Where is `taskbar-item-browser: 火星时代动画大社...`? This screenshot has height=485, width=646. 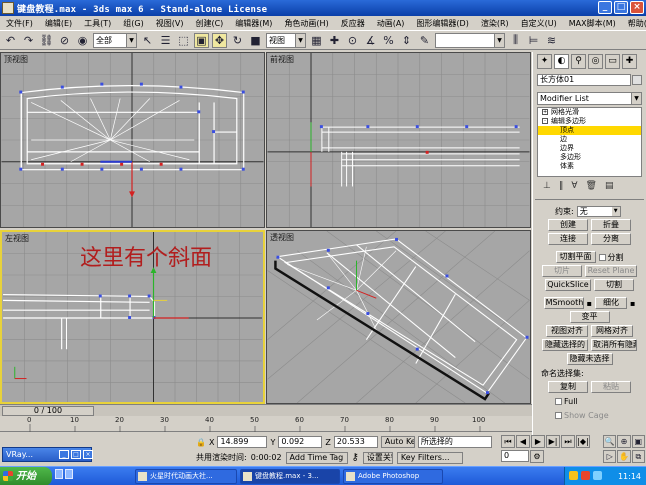 taskbar-item-browser: 火星时代动画大社... is located at coordinates (186, 476).